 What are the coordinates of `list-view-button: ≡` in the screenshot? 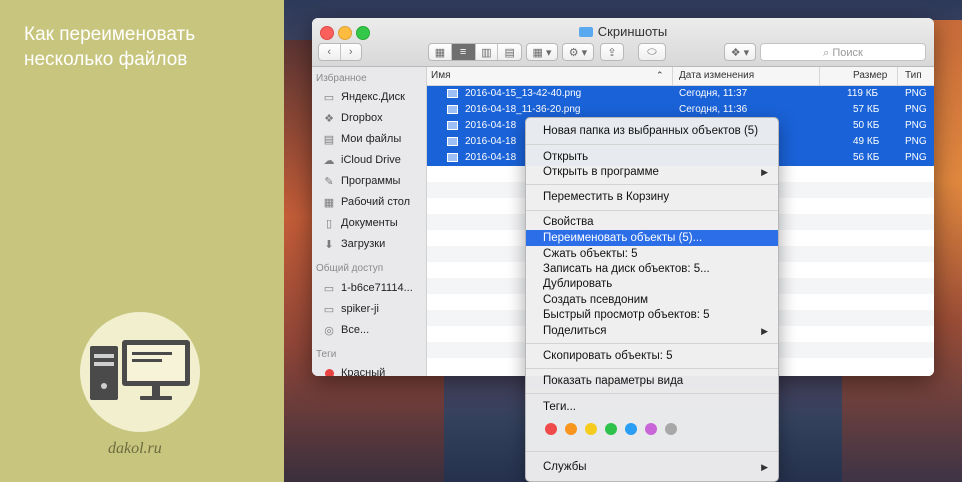 It's located at (463, 52).